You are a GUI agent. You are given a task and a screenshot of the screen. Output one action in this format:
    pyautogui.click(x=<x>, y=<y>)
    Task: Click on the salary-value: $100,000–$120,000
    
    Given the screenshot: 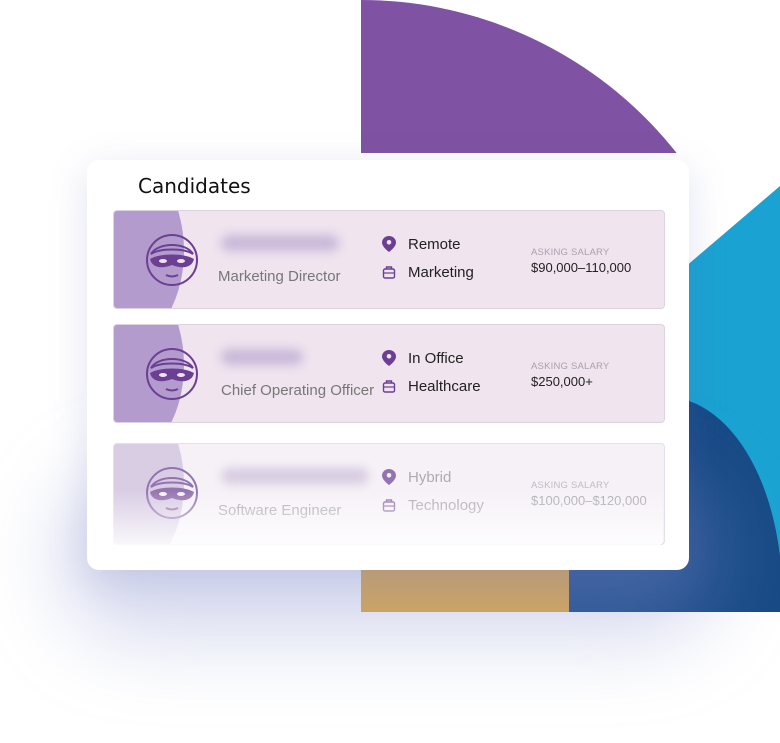 What is the action you would take?
    pyautogui.click(x=589, y=500)
    